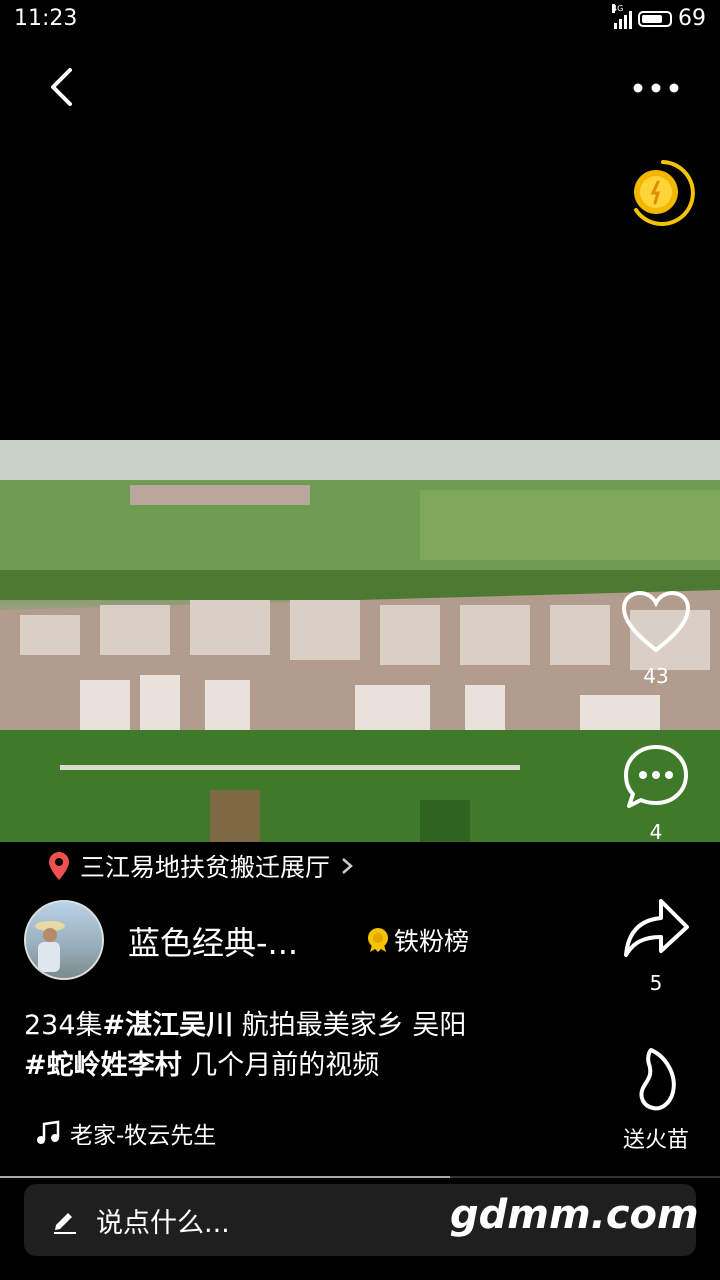 This screenshot has width=720, height=1280. What do you see at coordinates (360, 20) in the screenshot?
I see `status-bar: 11:23 4G 69` at bounding box center [360, 20].